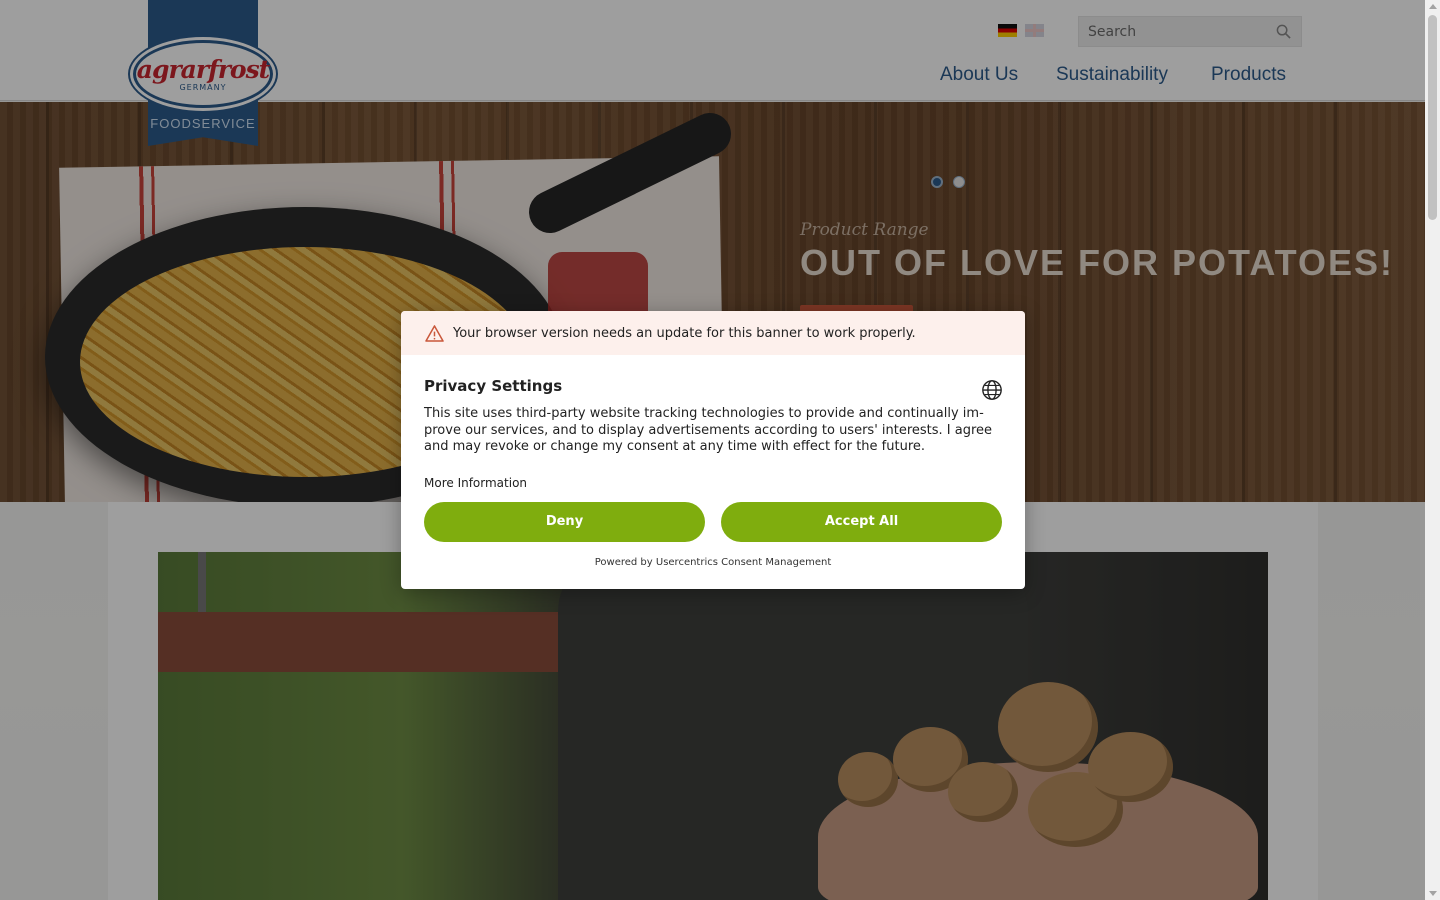  Describe the element at coordinates (713, 521) in the screenshot. I see `consent-buttons: Deny Accept All` at that location.